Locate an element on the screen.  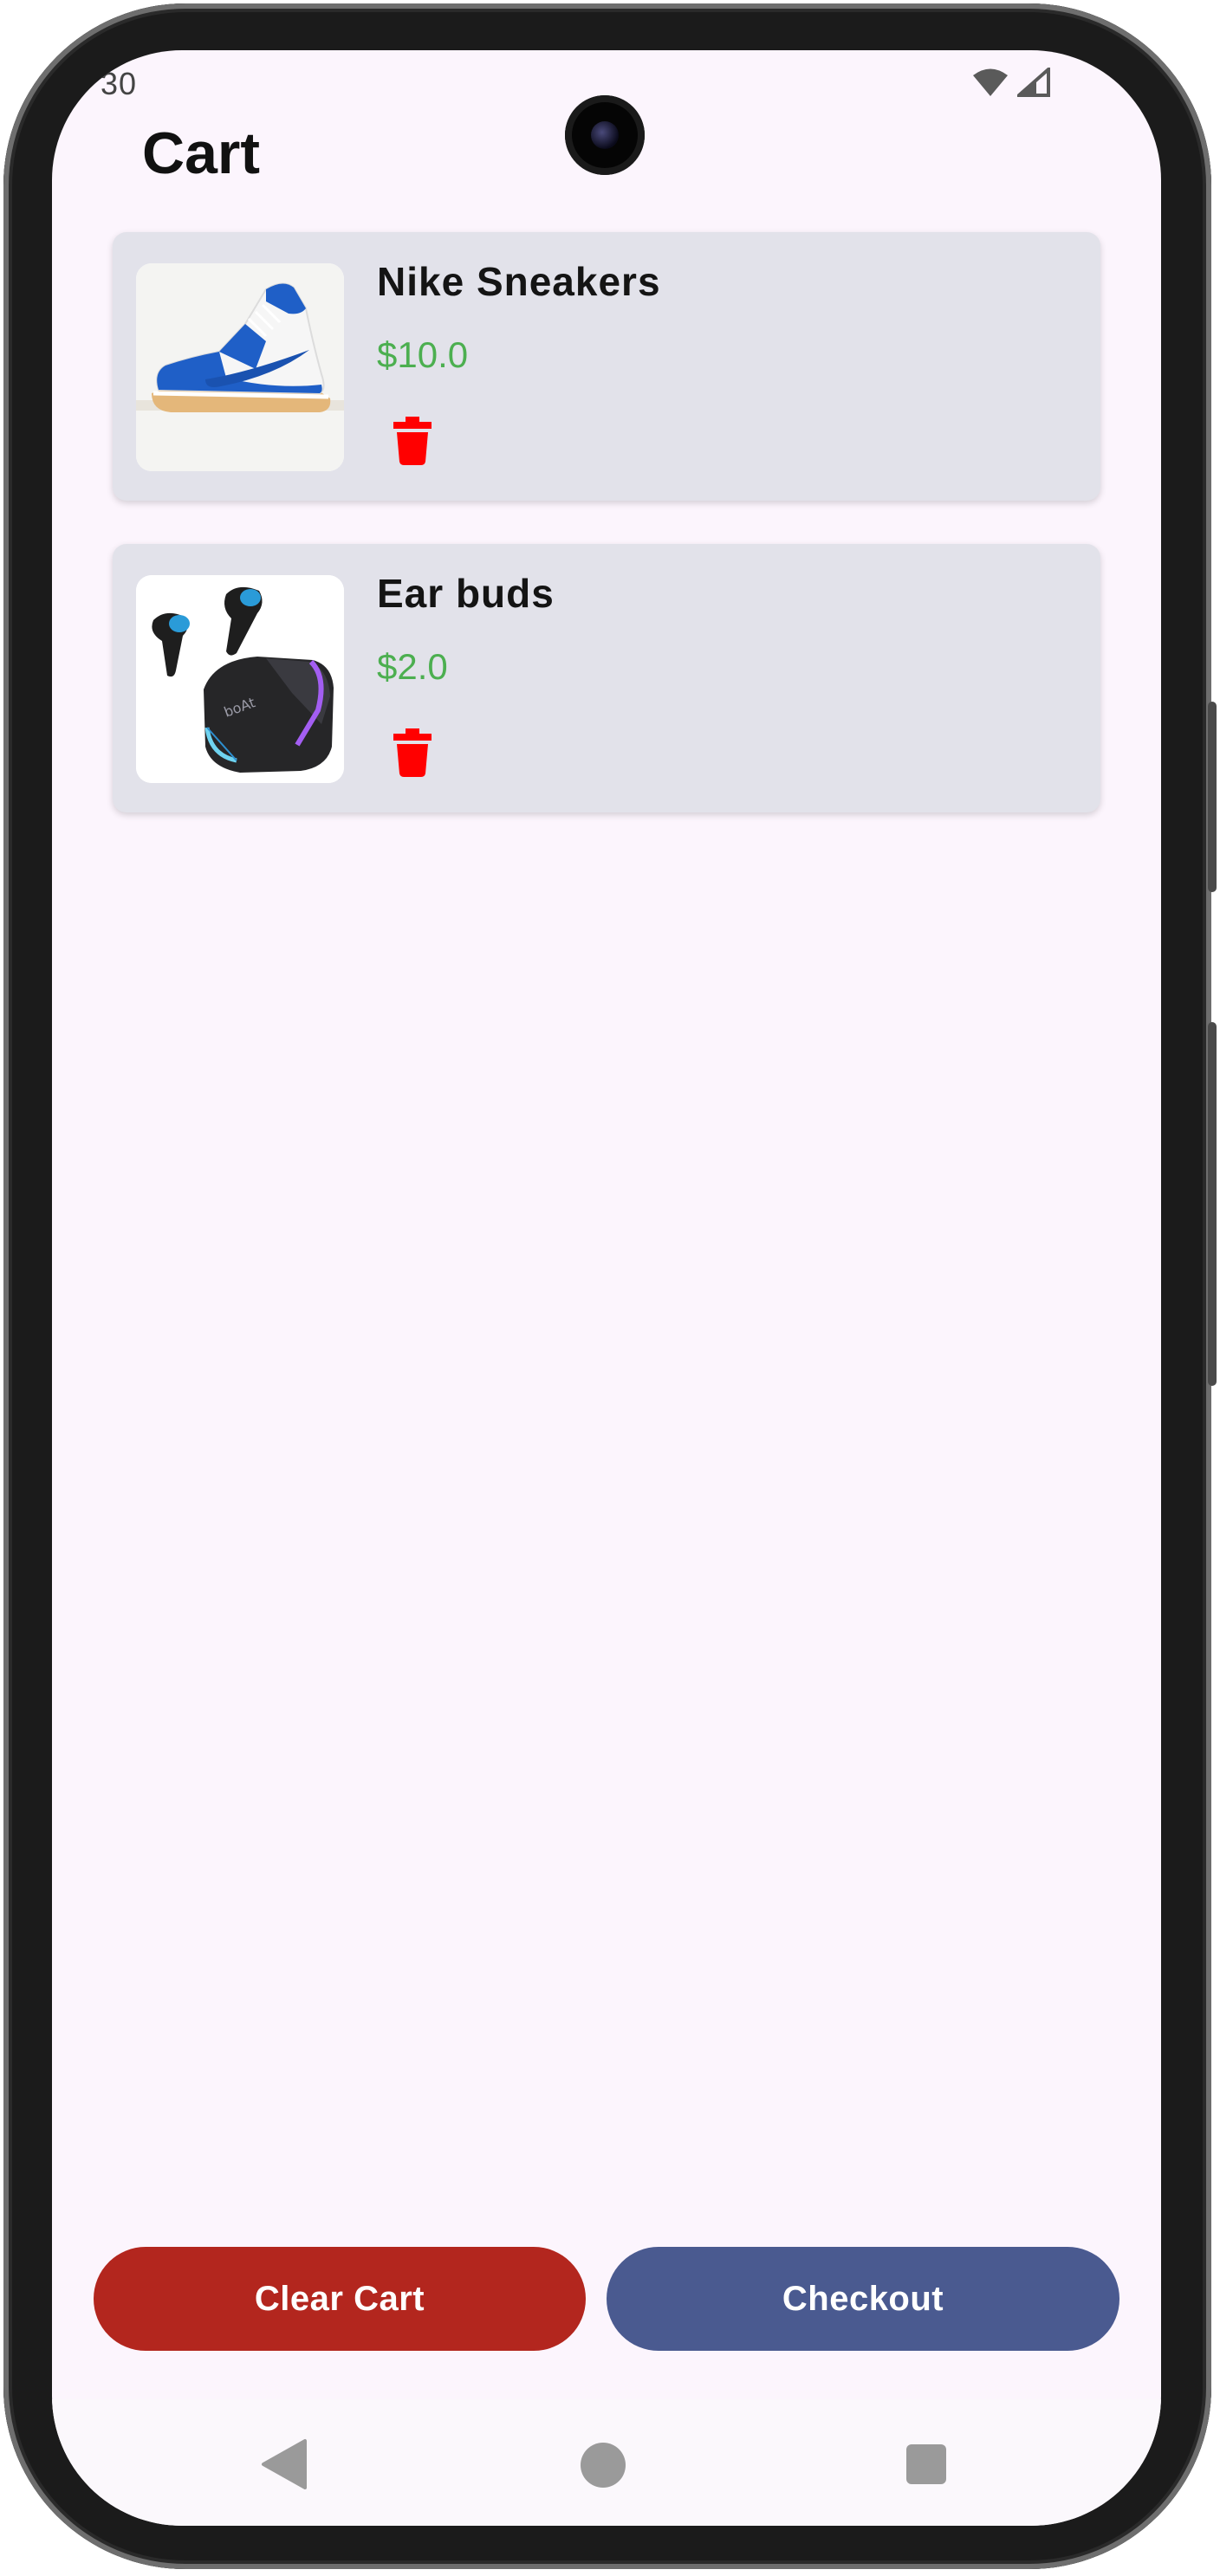
system-nav-bar is located at coordinates (606, 2462).